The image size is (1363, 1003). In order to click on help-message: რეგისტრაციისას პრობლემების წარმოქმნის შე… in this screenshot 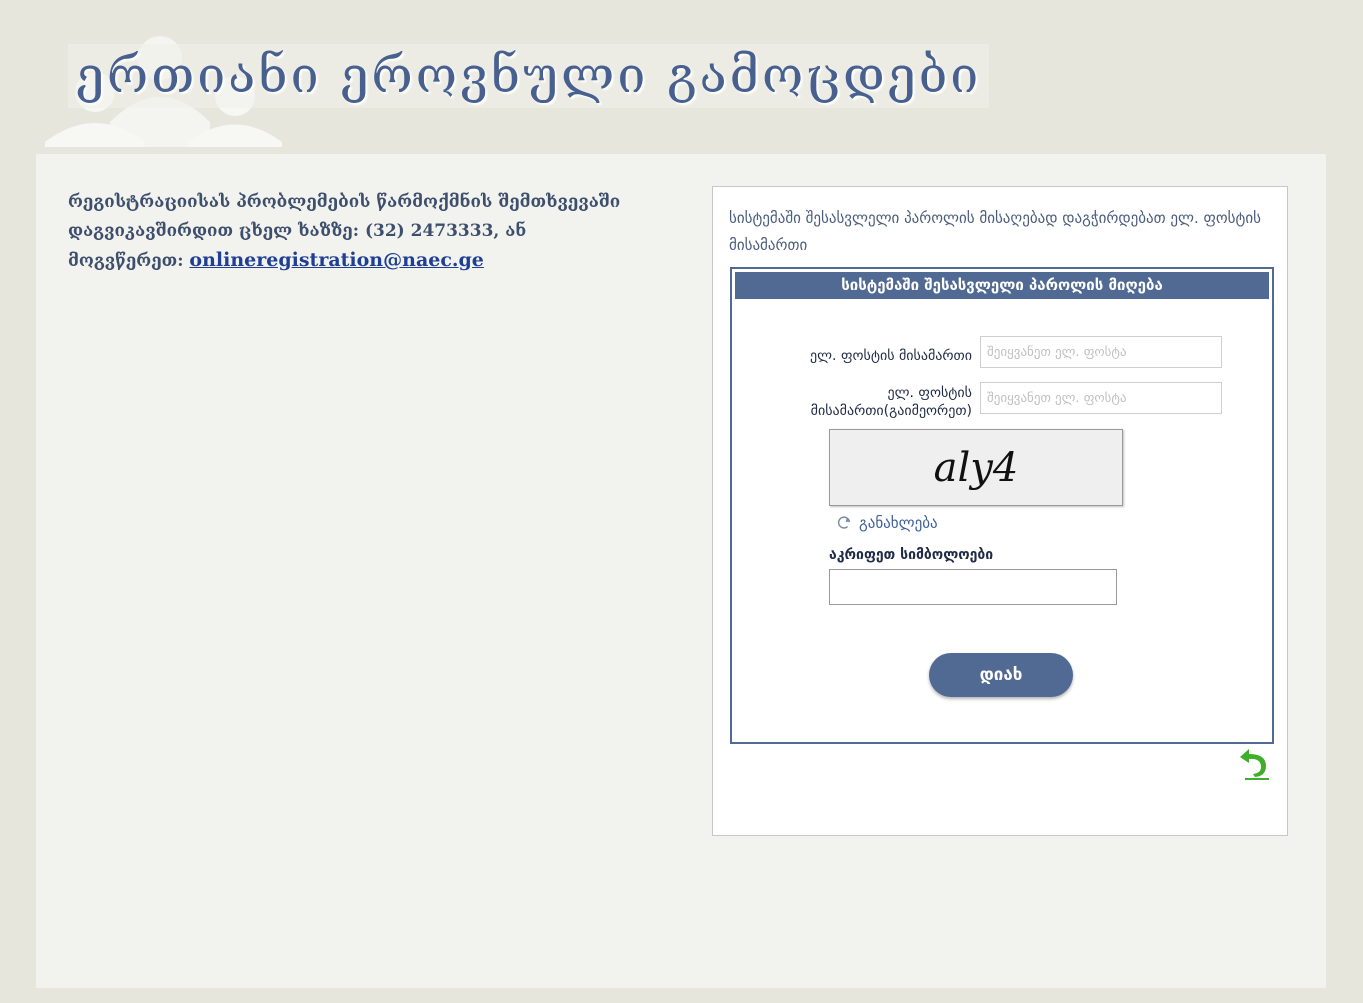, I will do `click(368, 232)`.